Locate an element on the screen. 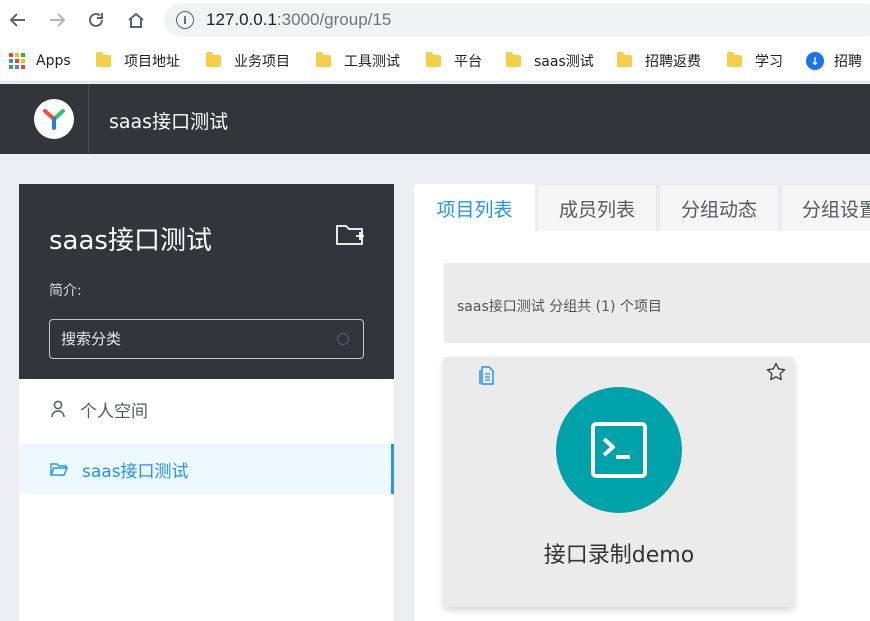 This screenshot has height=621, width=870. bookmark-item: 工具测试 is located at coordinates (358, 61).